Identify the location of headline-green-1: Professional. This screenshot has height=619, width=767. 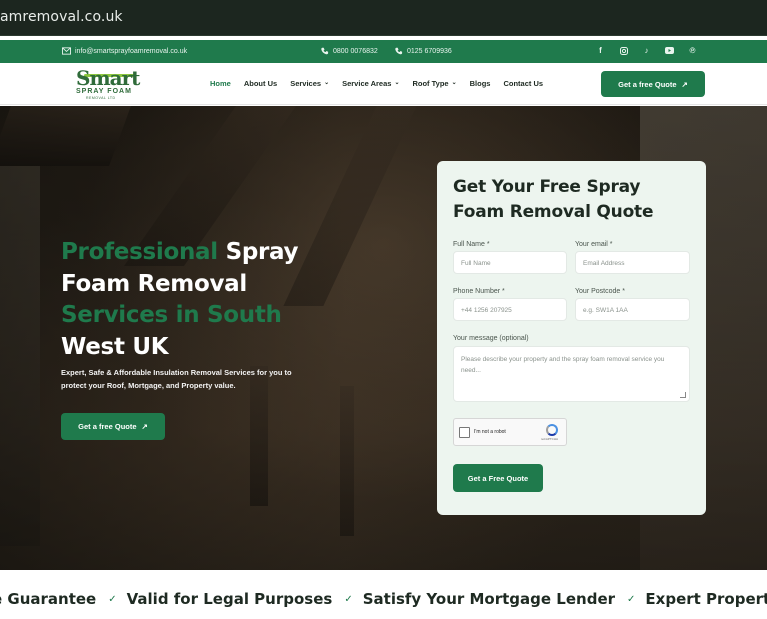
(139, 252).